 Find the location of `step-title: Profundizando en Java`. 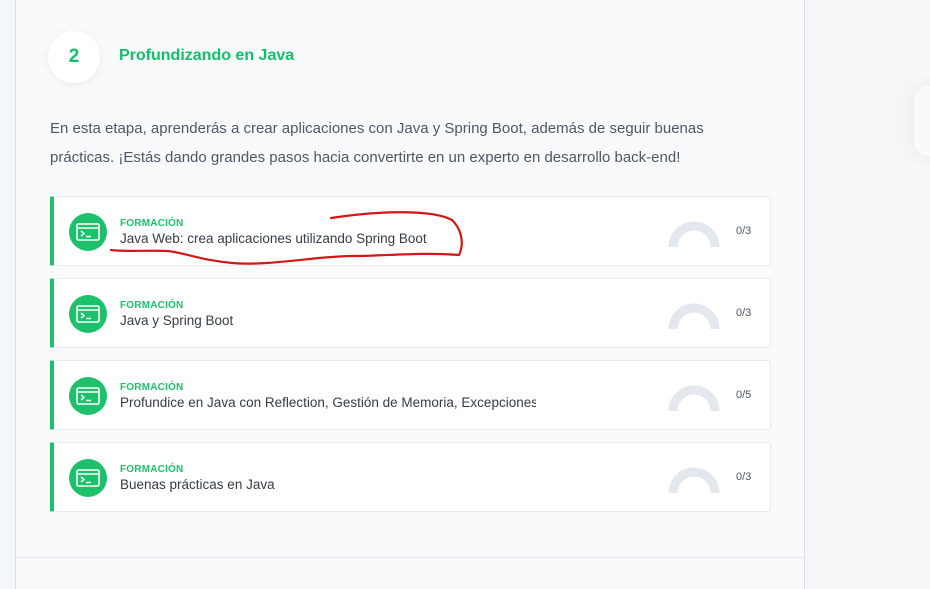

step-title: Profundizando en Java is located at coordinates (207, 55).